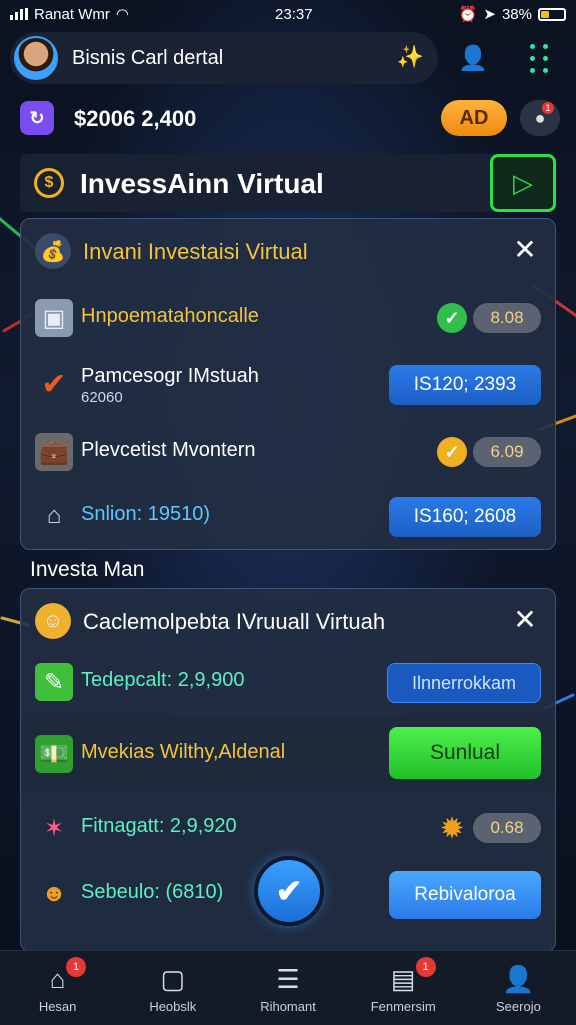 The height and width of the screenshot is (1025, 576). I want to click on banner-title: InvessAinn Virtual, so click(202, 183).